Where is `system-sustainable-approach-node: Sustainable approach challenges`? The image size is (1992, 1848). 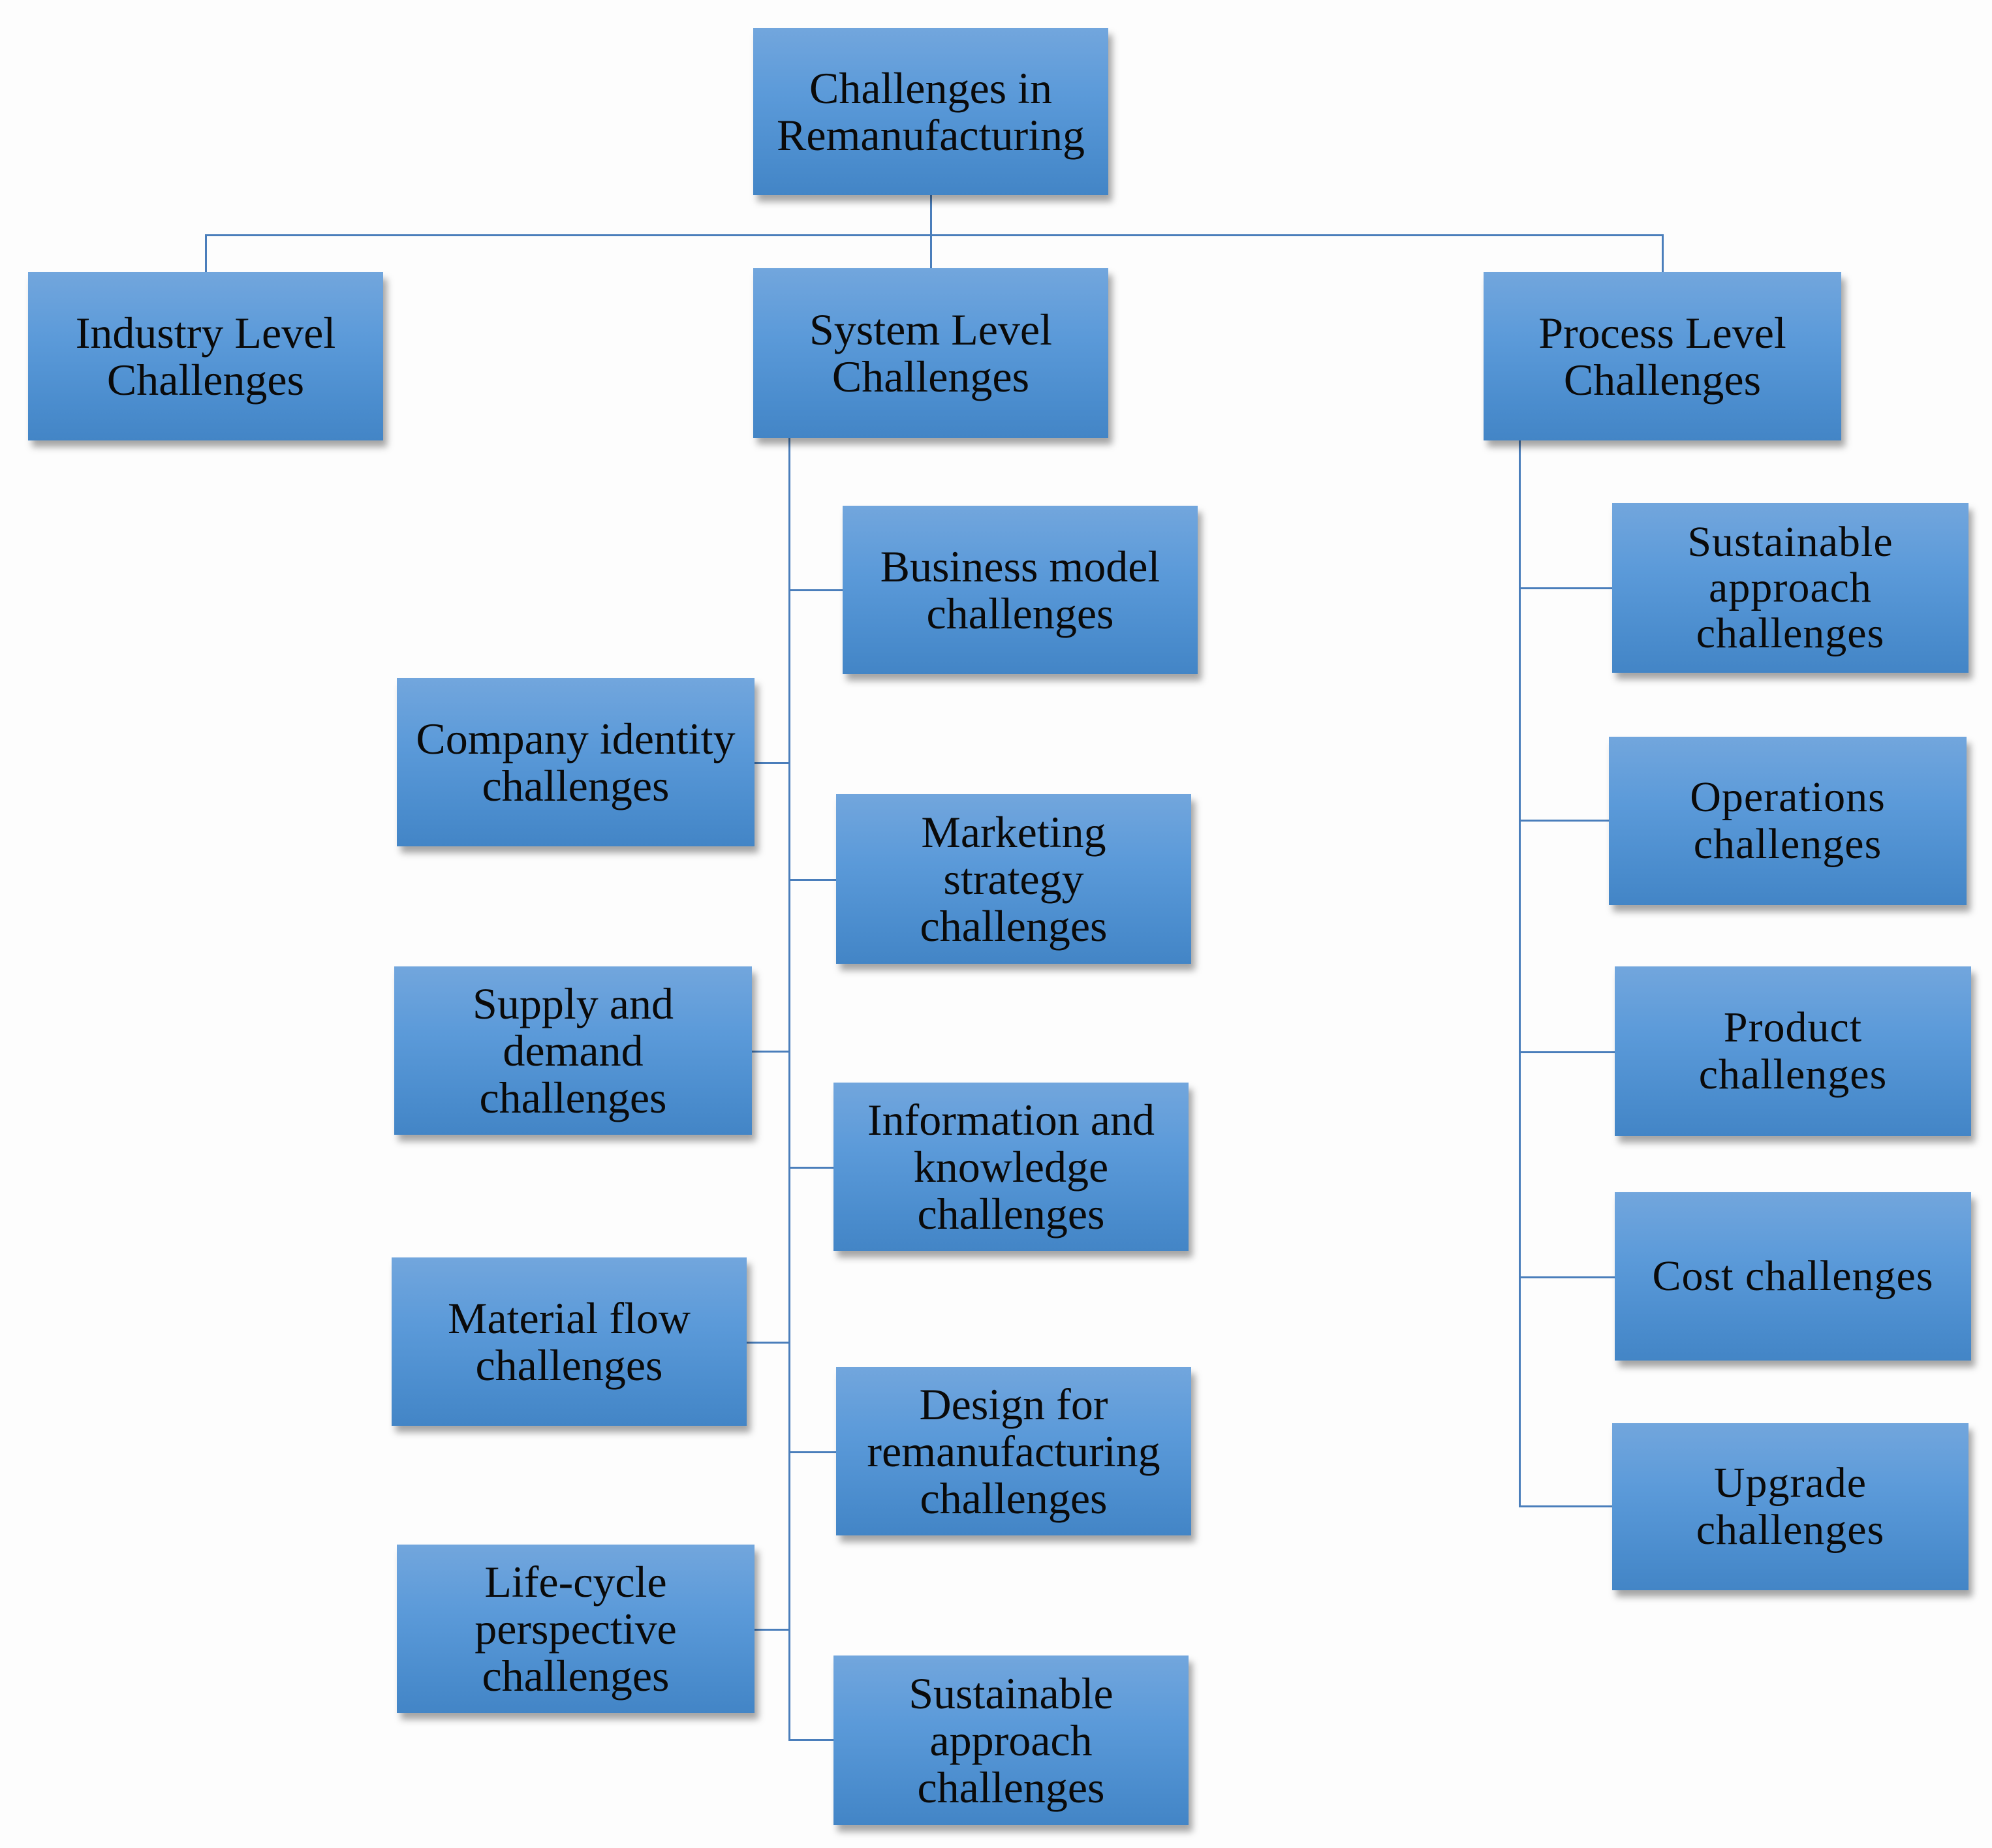
system-sustainable-approach-node: Sustainable approach challenges is located at coordinates (1011, 1741).